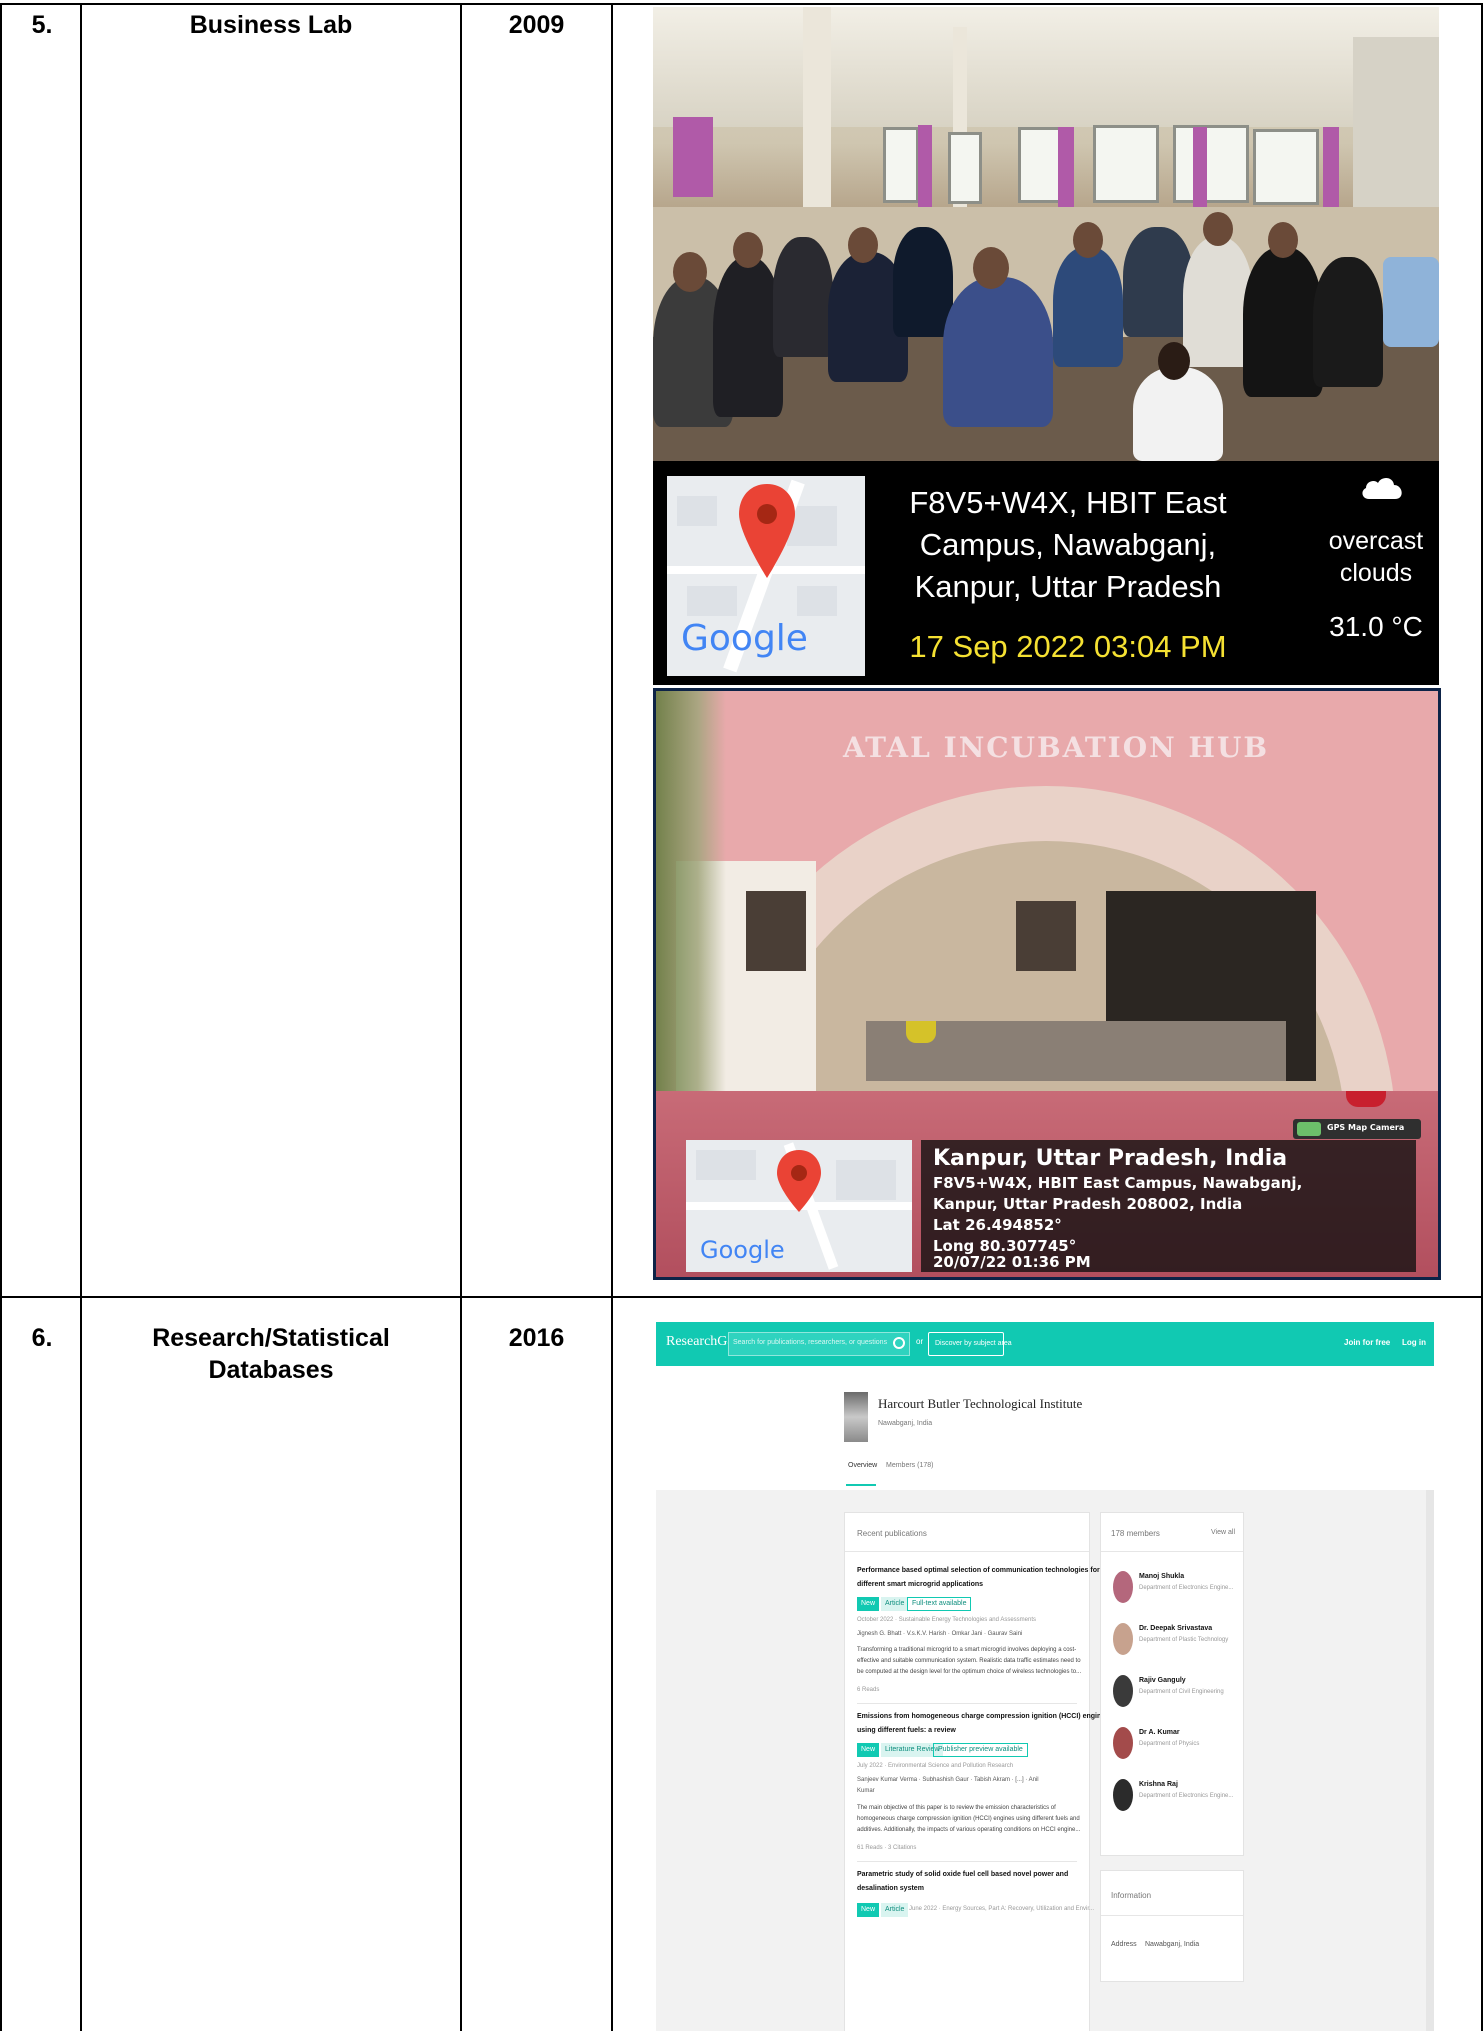 Image resolution: width=1483 pixels, height=2031 pixels. I want to click on search-icon, so click(899, 1343).